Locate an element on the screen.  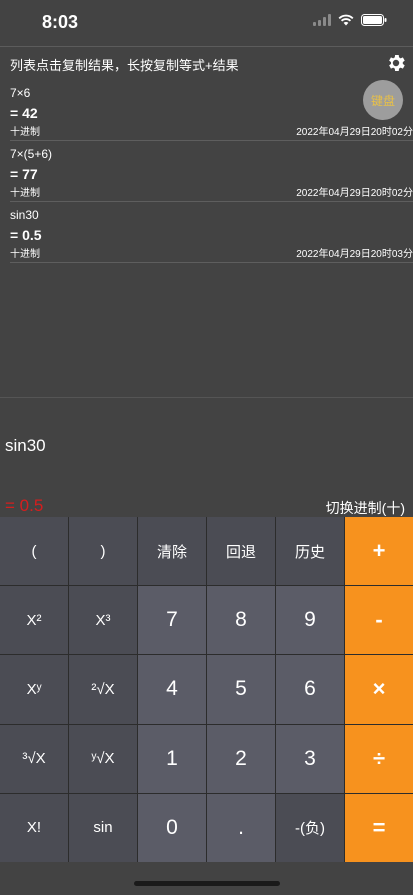
signal-icon is located at coordinates (322, 20).